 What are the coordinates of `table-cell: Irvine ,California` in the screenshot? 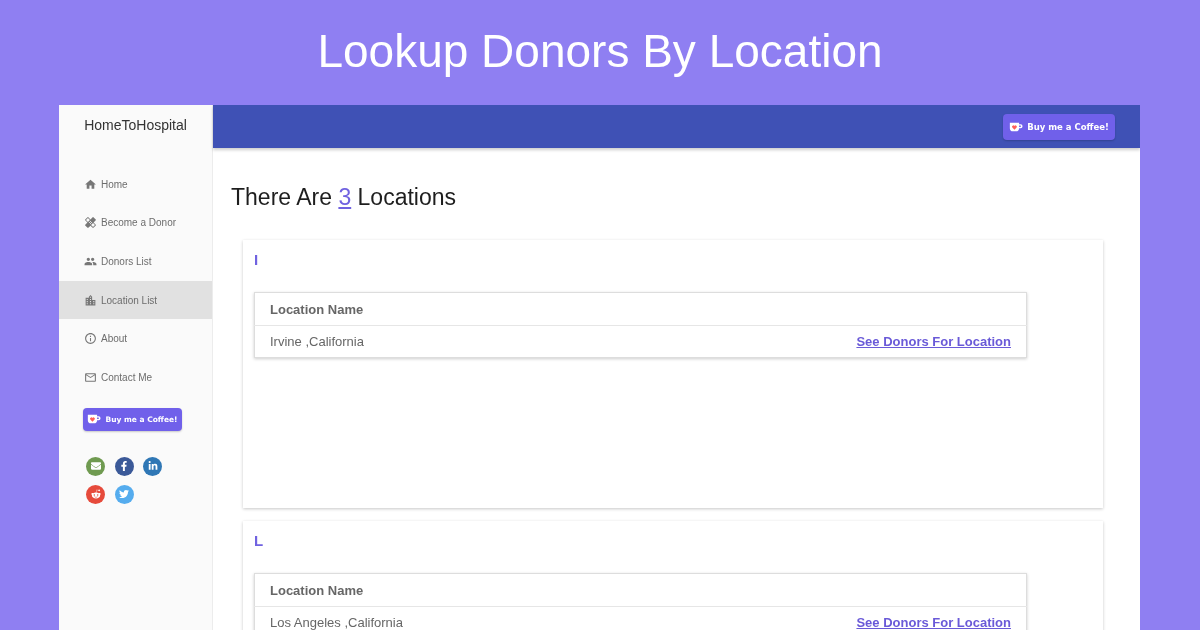 It's located at (409, 341).